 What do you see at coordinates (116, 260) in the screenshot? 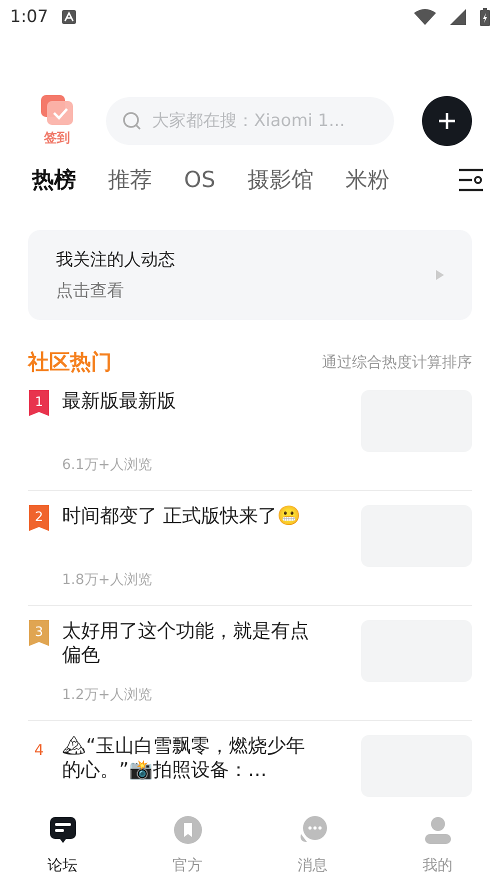
I see `card-title: 我关注的人动态` at bounding box center [116, 260].